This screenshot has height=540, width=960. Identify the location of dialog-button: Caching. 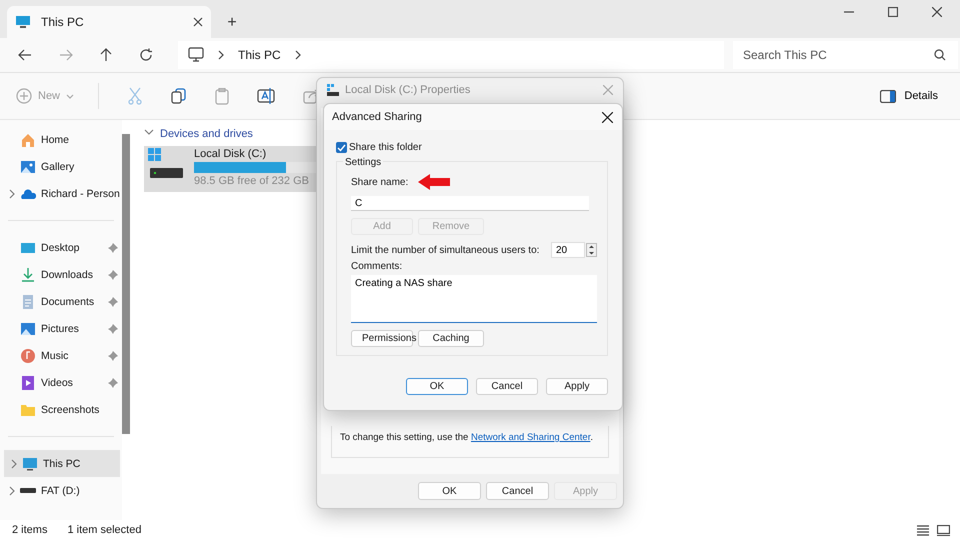
(451, 338).